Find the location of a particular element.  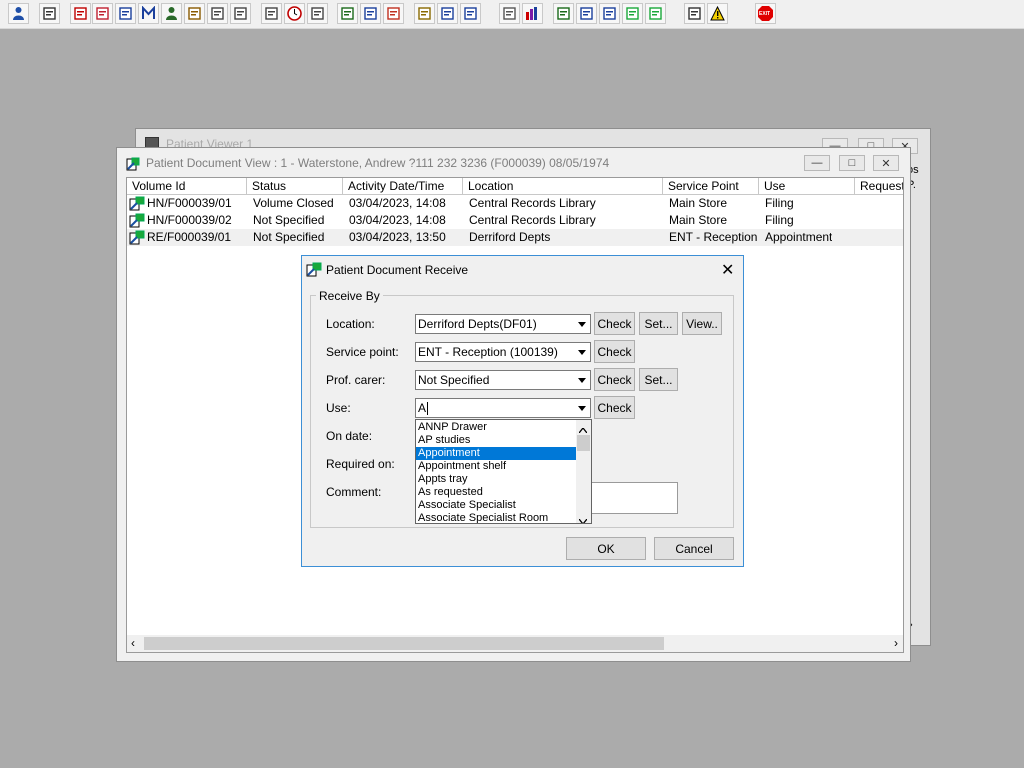

close-button: ✕ is located at coordinates (886, 163).